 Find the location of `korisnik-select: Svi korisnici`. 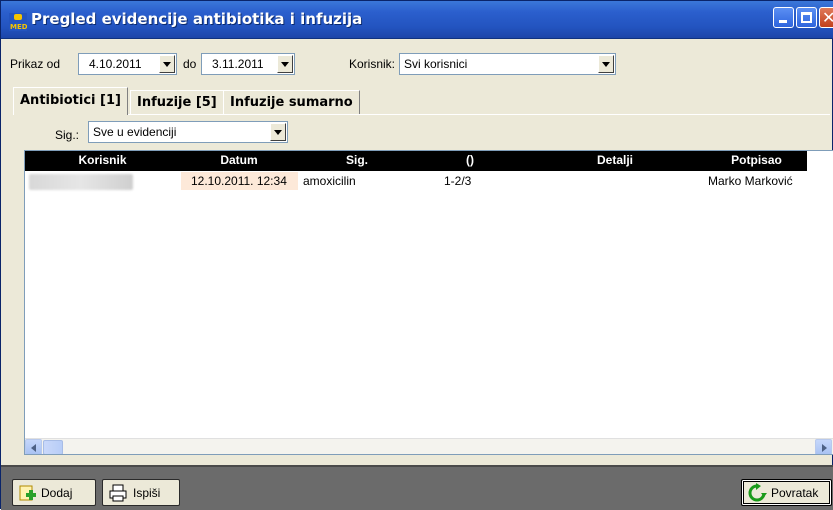

korisnik-select: Svi korisnici is located at coordinates (507, 64).